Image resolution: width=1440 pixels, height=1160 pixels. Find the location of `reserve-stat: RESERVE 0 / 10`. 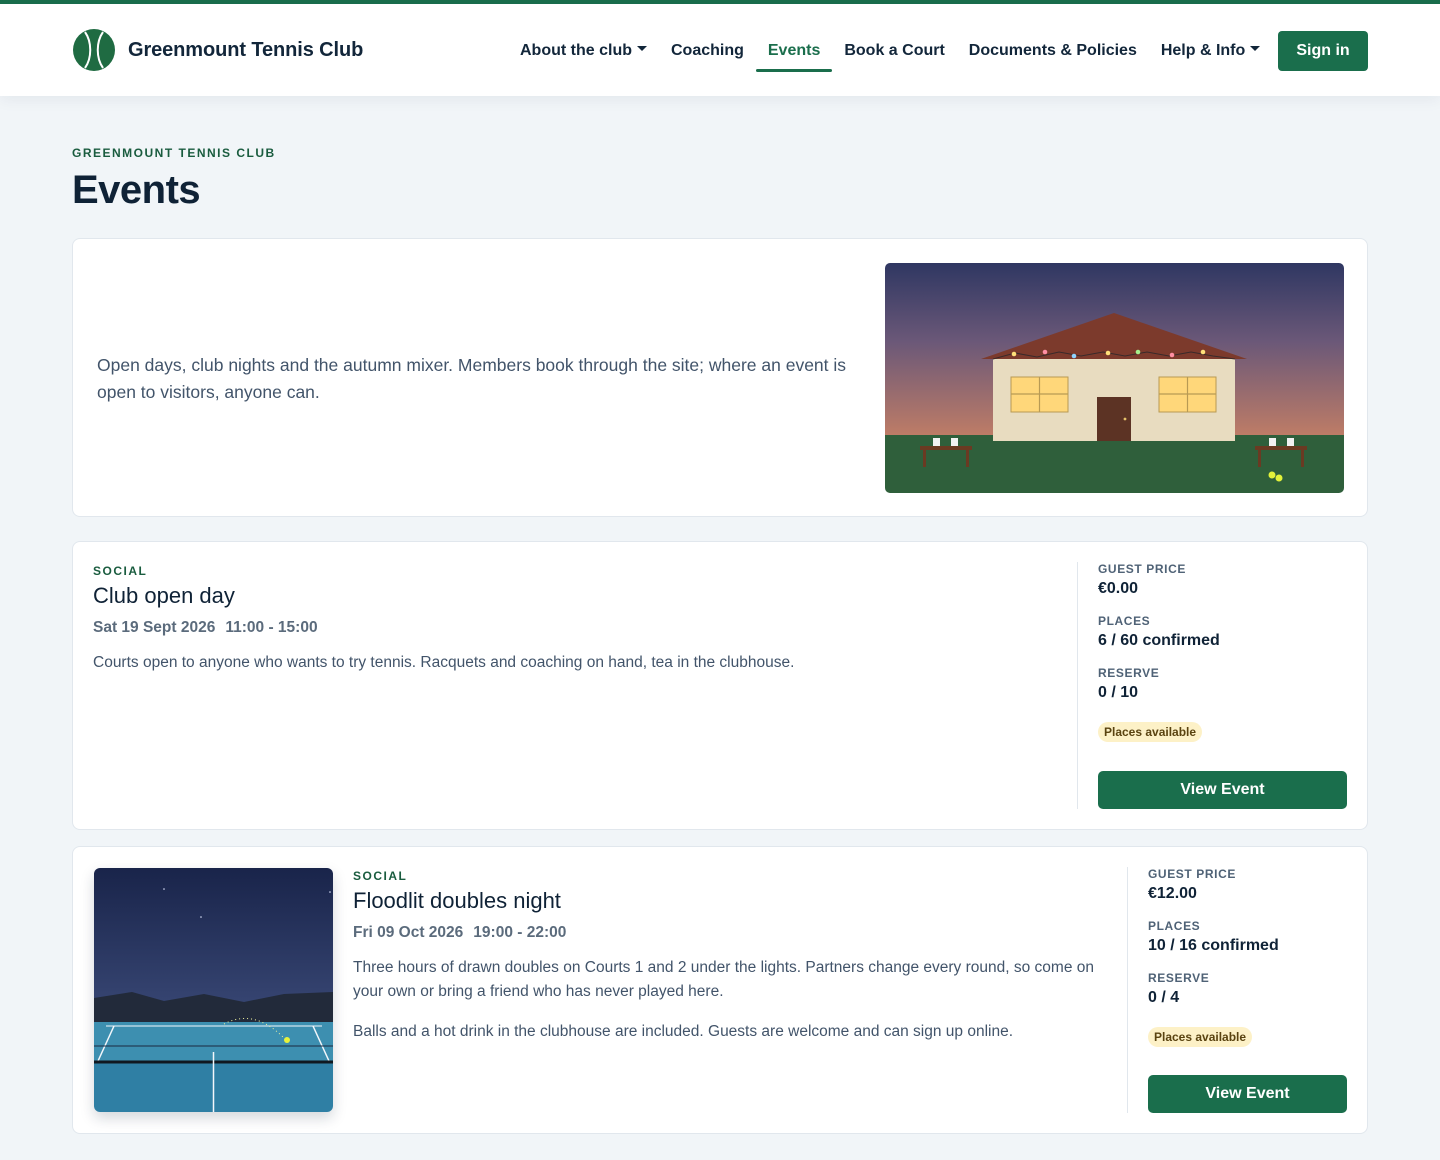

reserve-stat: RESERVE 0 / 10 is located at coordinates (1222, 684).